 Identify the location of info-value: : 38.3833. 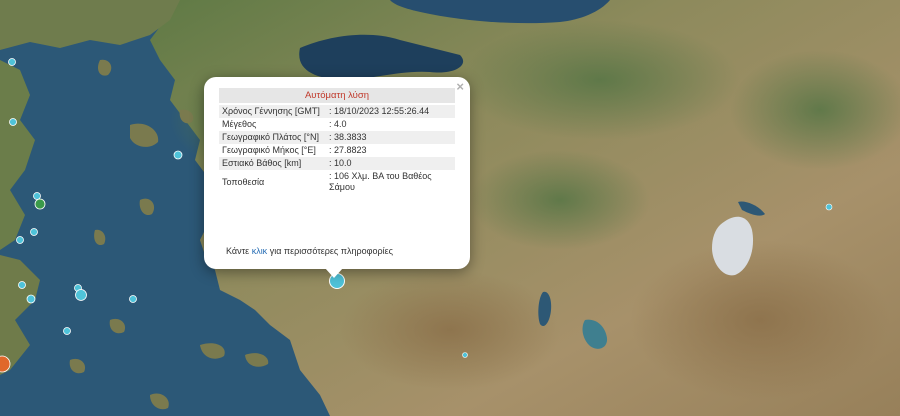
(390, 137).